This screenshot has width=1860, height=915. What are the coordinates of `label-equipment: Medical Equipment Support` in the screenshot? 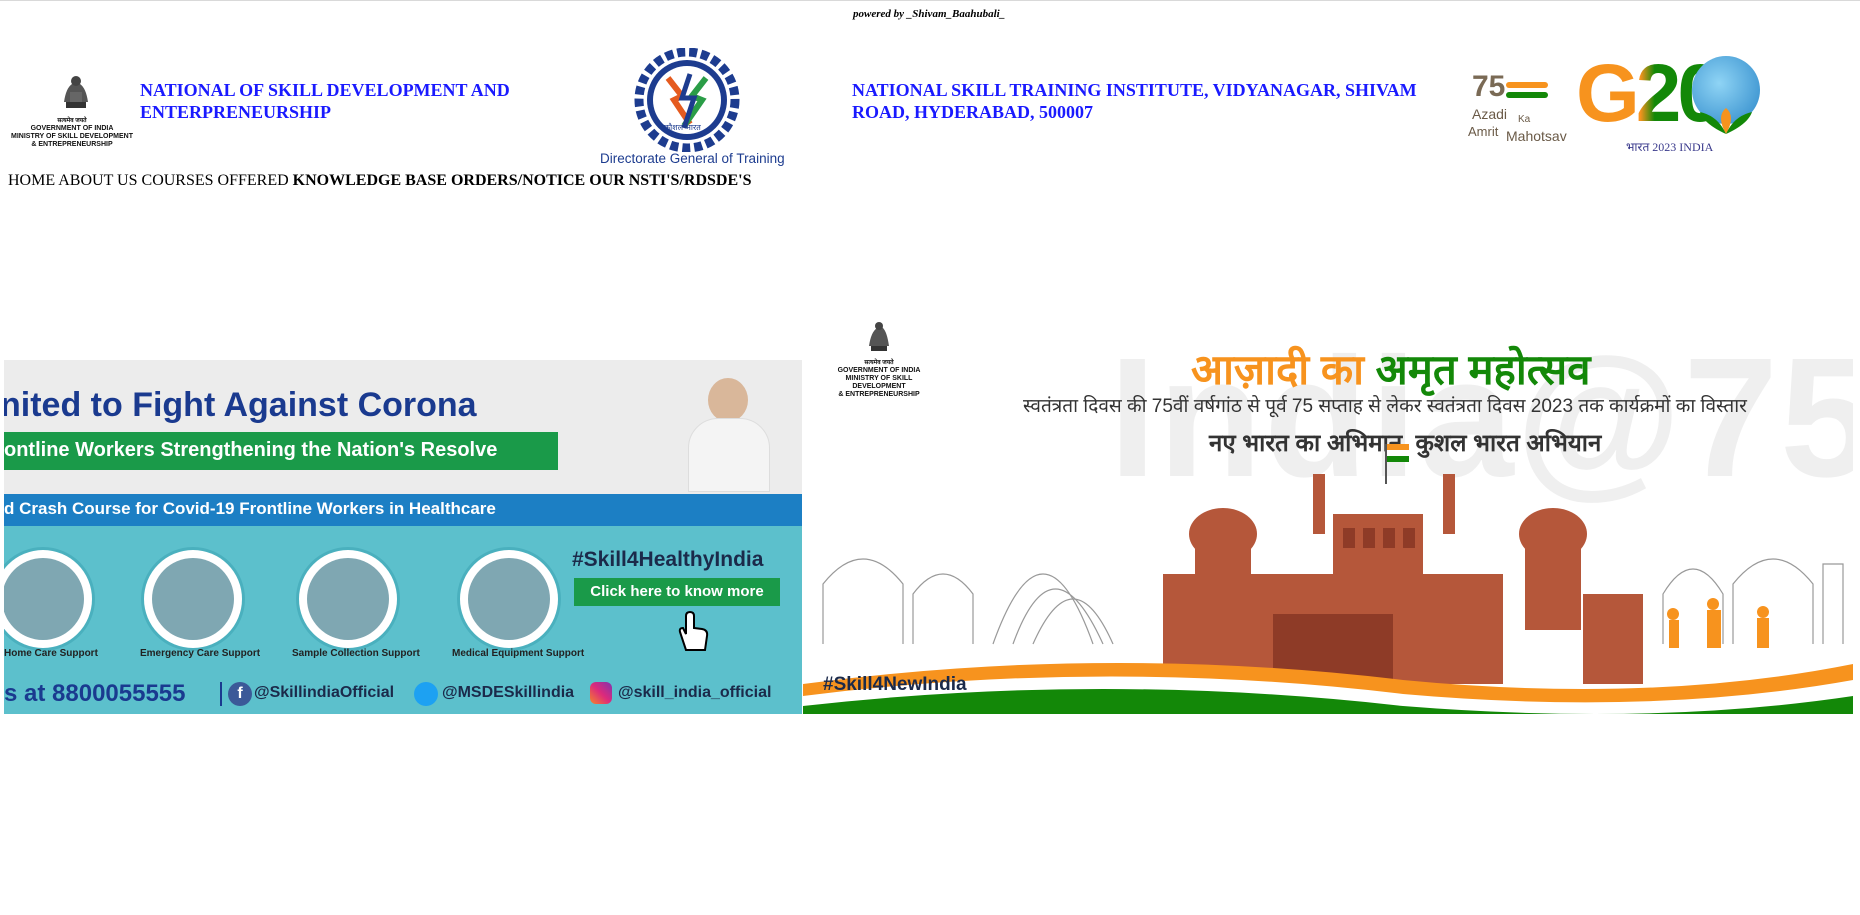 It's located at (518, 653).